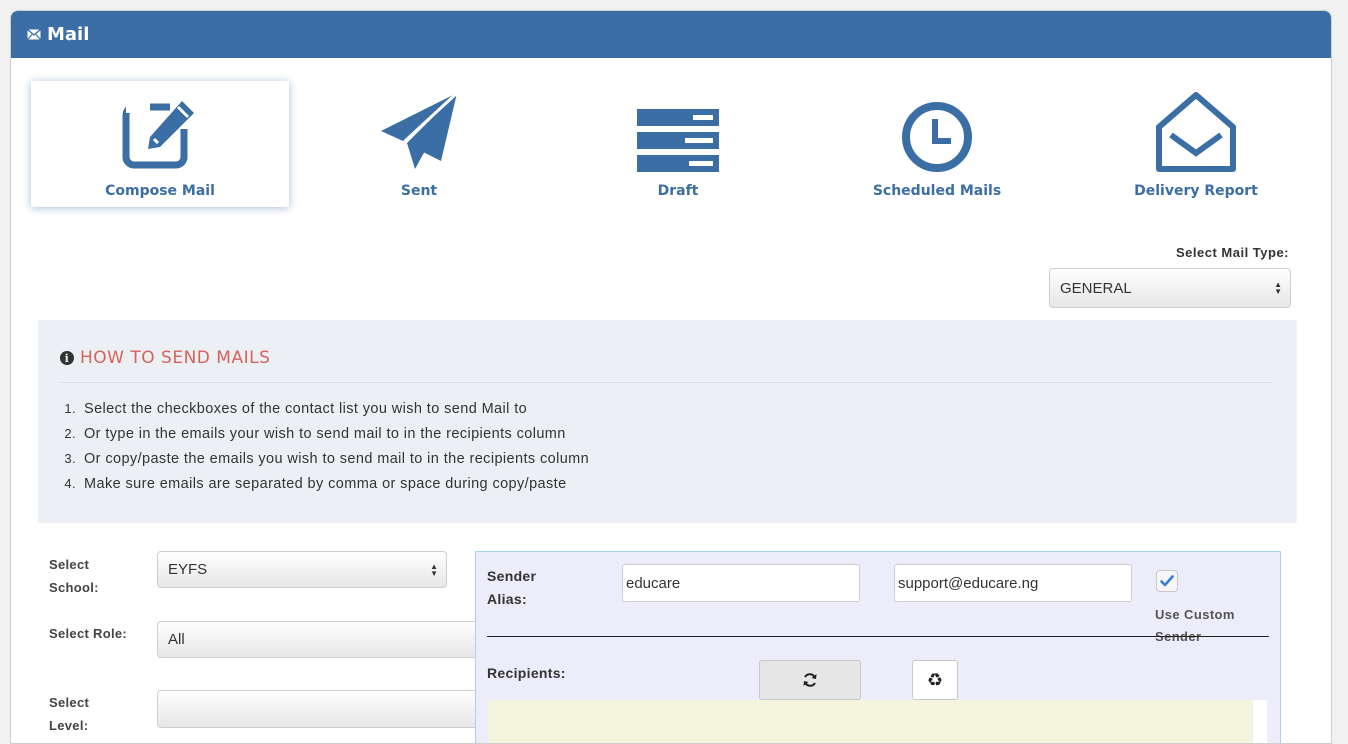 The width and height of the screenshot is (1348, 744). Describe the element at coordinates (937, 127) in the screenshot. I see `clock-icon` at that location.